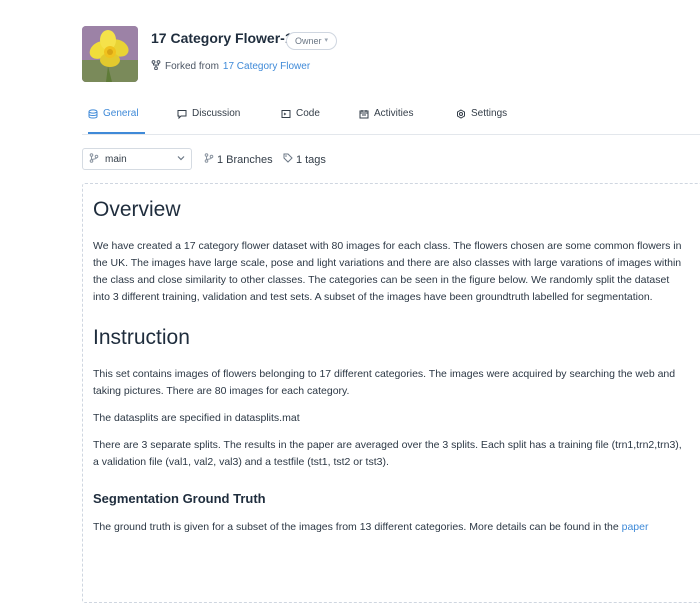  I want to click on chevron-down-icon: ▾, so click(326, 40).